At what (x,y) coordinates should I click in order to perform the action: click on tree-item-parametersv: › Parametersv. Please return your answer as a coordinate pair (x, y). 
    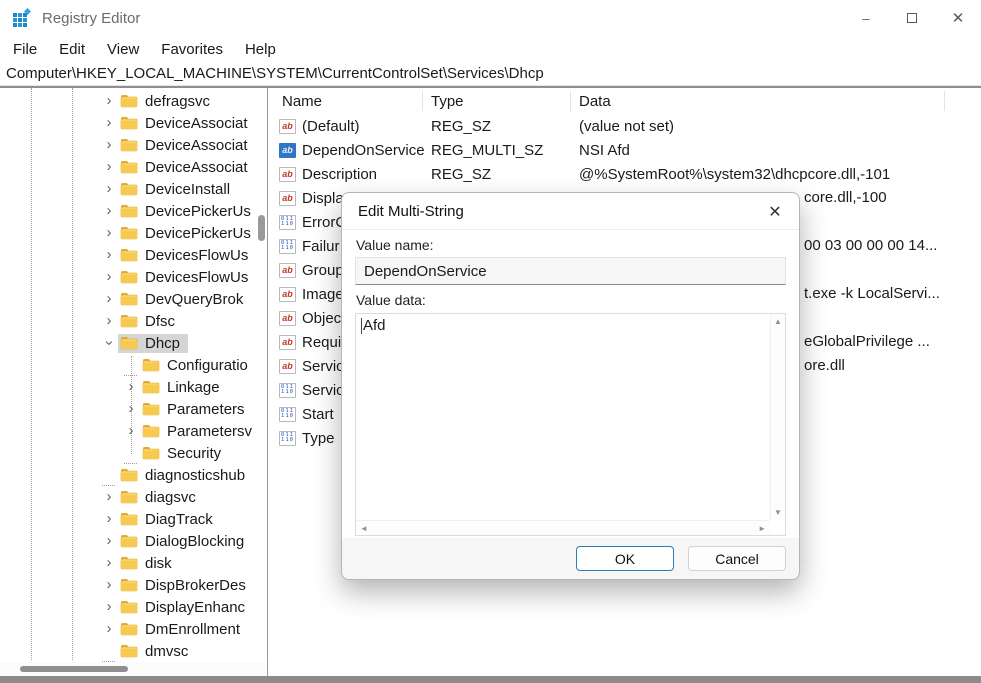
    Looking at the image, I should click on (128, 431).